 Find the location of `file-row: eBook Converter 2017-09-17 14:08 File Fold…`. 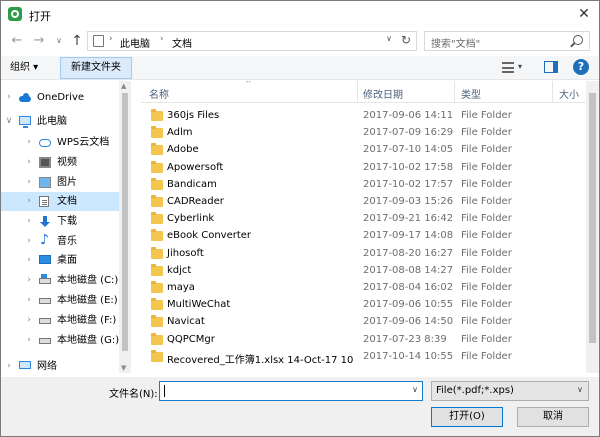

file-row: eBook Converter 2017-09-17 14:08 File Fold… is located at coordinates (363, 236).